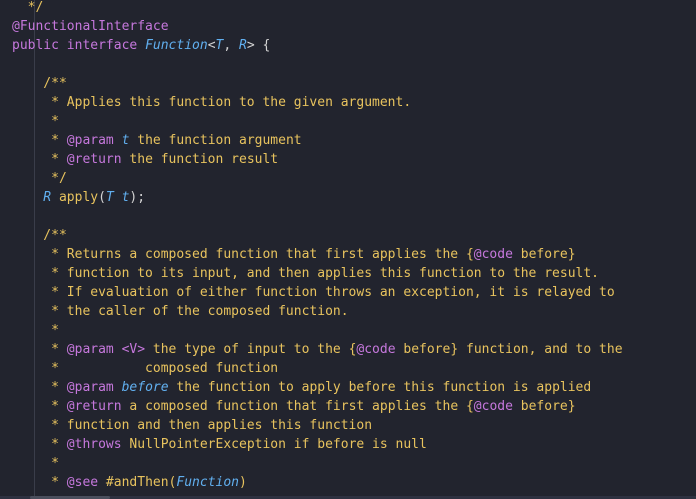  I want to click on code-token: ), so click(243, 482).